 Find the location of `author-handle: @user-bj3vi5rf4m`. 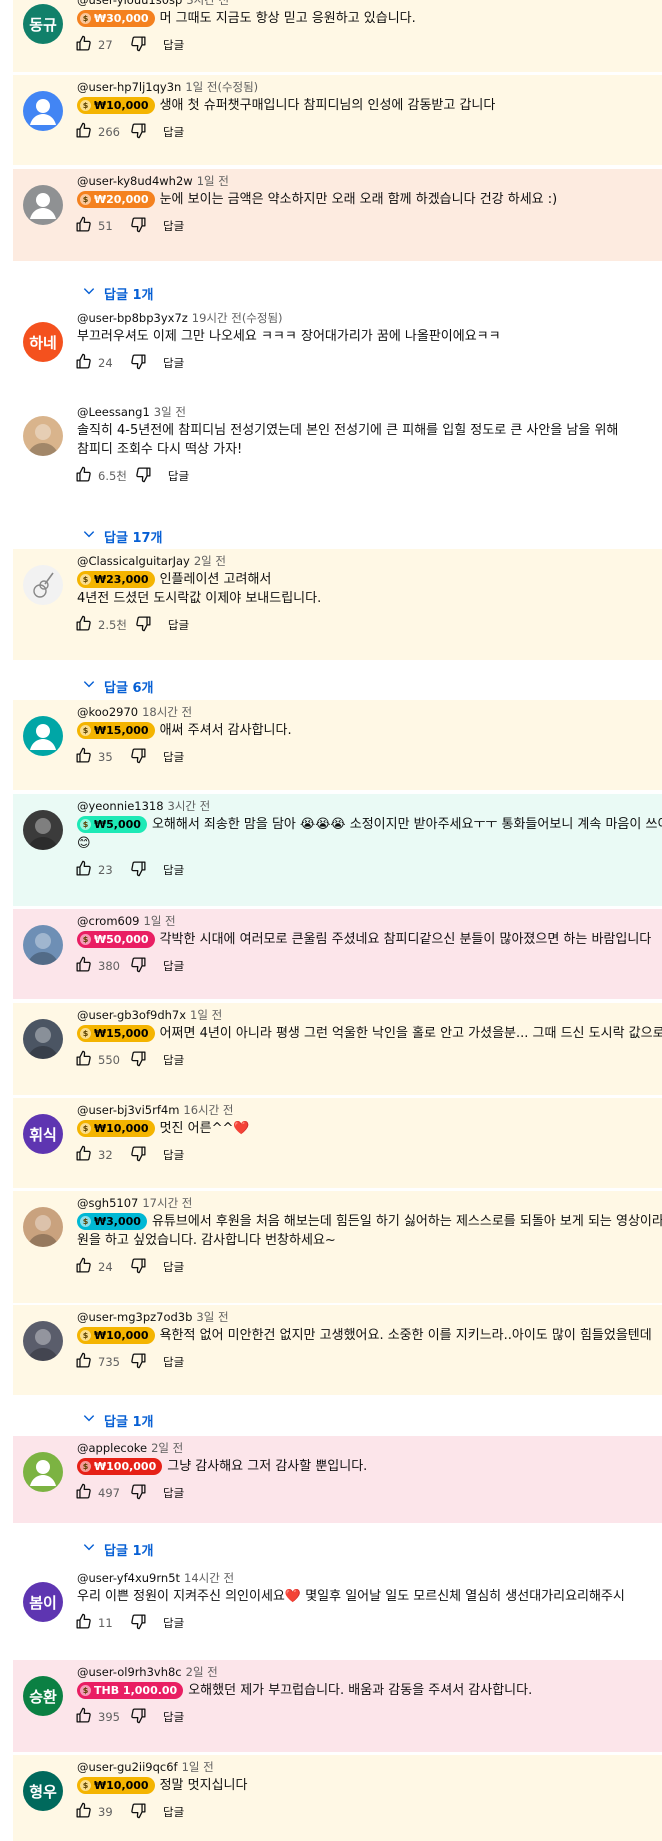

author-handle: @user-bj3vi5rf4m is located at coordinates (128, 1110).